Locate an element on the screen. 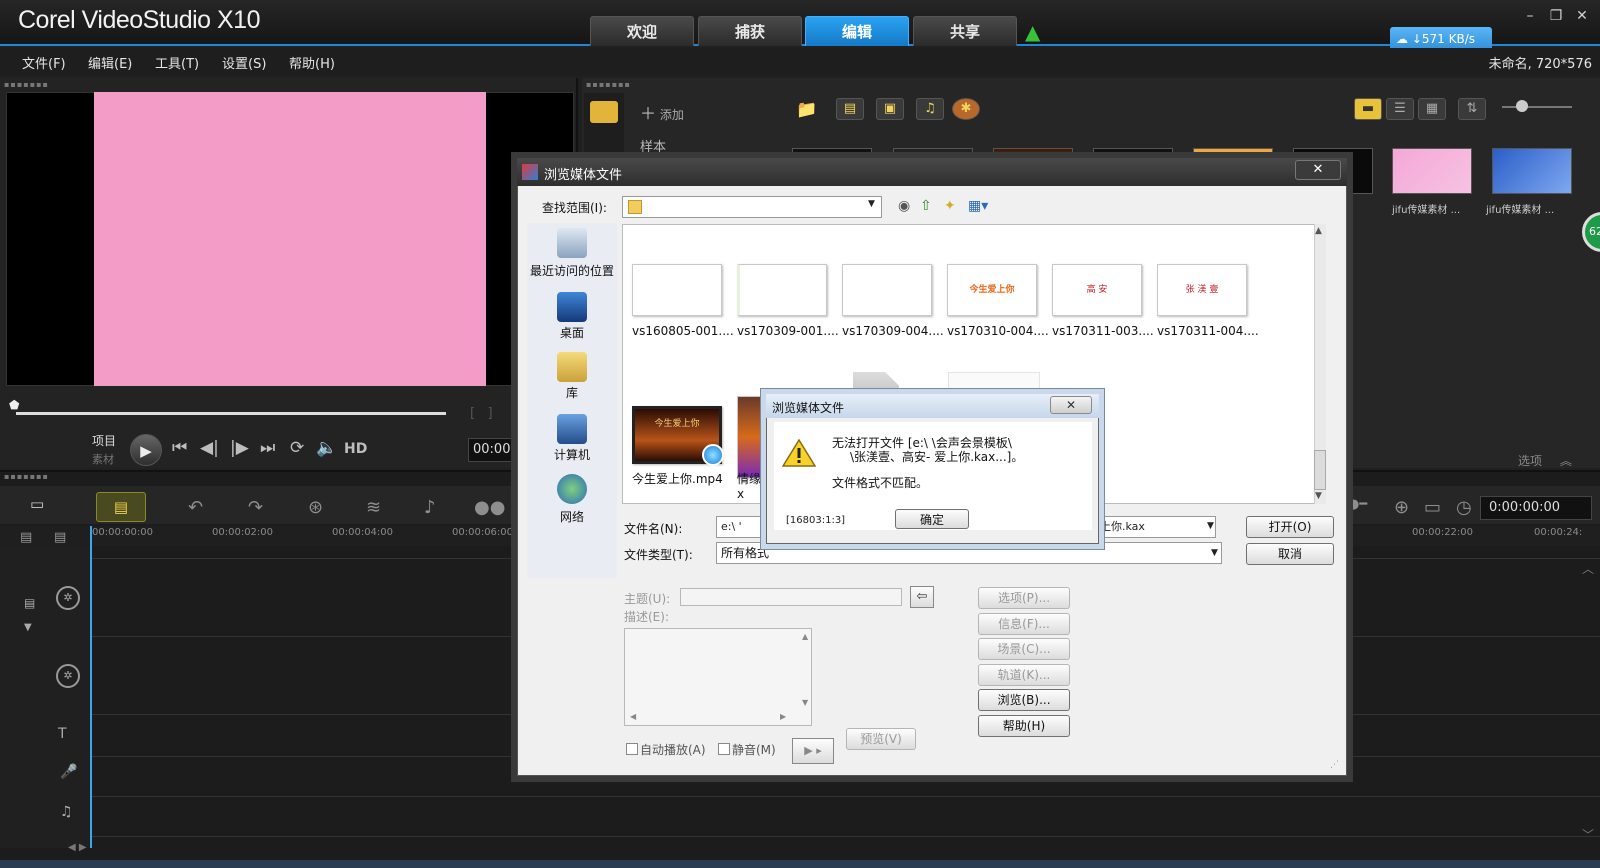 The image size is (1600, 868). zoom-slider: ●━ is located at coordinates (1357, 504).